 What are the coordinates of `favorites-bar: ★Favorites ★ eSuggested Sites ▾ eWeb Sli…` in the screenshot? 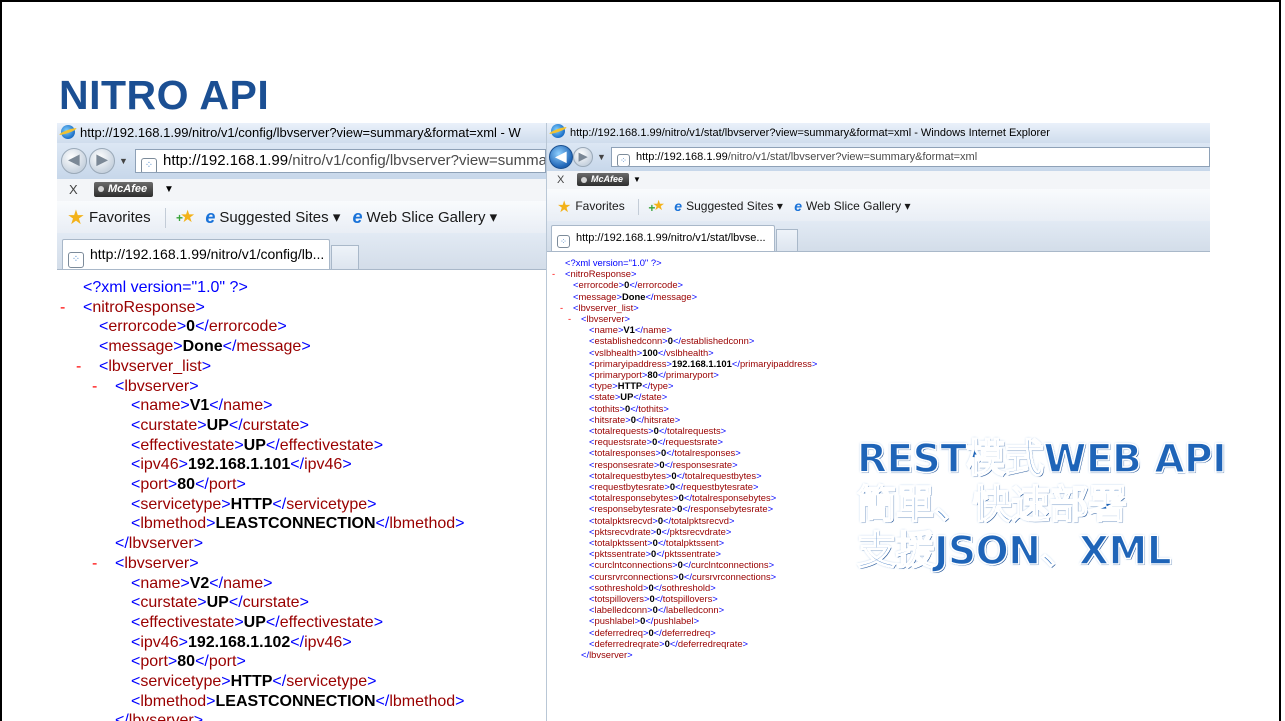 It's located at (878, 205).